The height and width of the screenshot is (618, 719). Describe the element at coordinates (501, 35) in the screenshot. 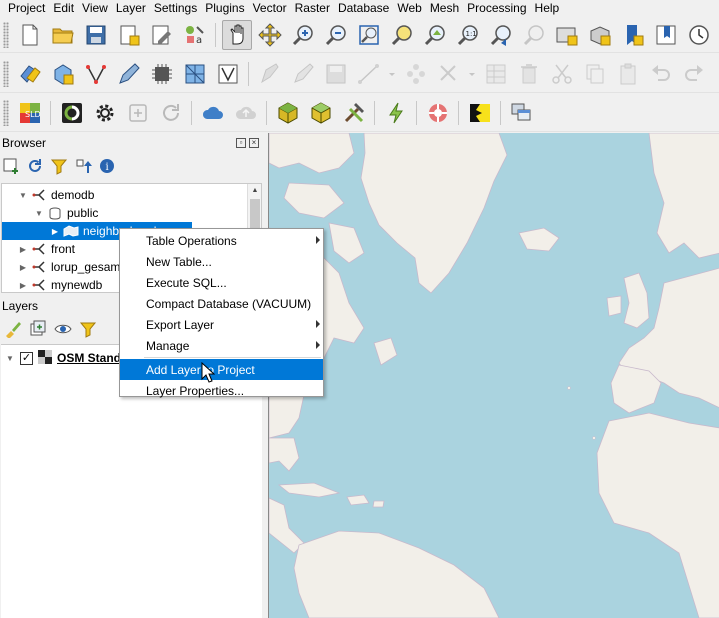

I see `zoom-last-button` at that location.